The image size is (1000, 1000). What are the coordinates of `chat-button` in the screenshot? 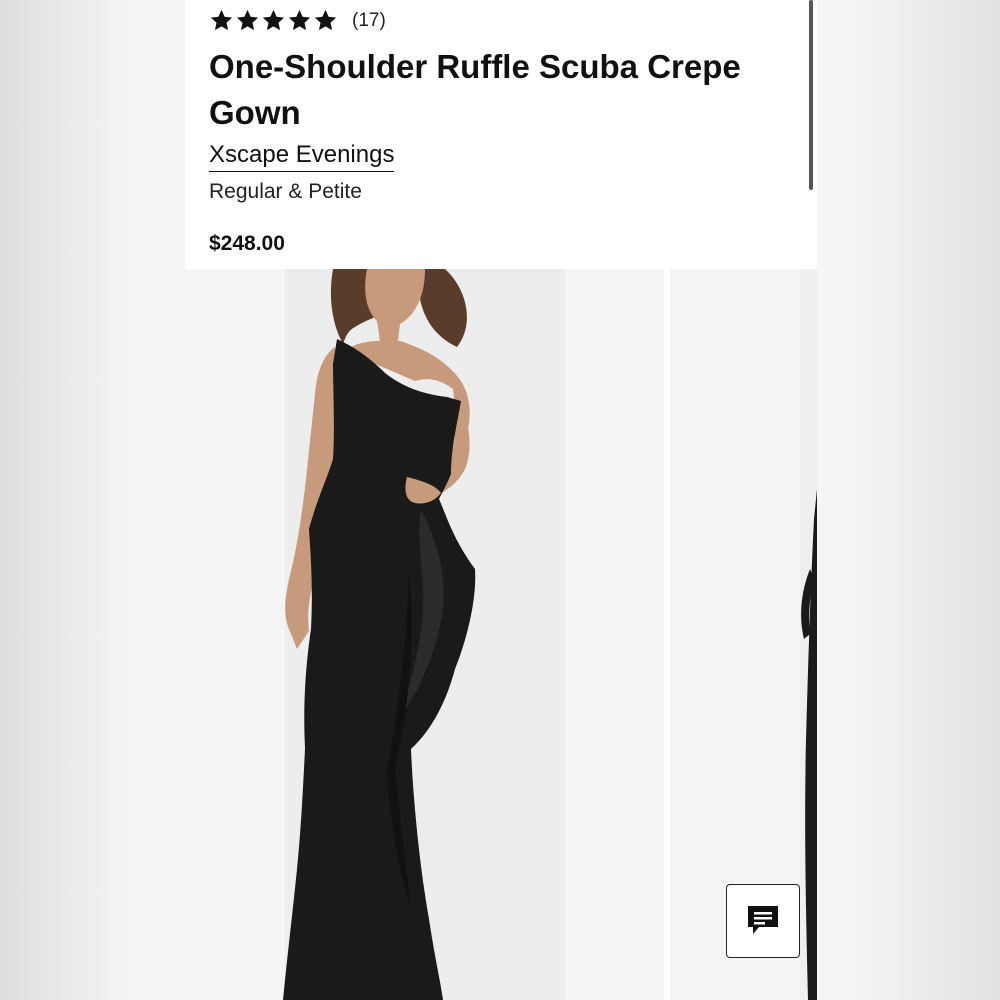 It's located at (763, 921).